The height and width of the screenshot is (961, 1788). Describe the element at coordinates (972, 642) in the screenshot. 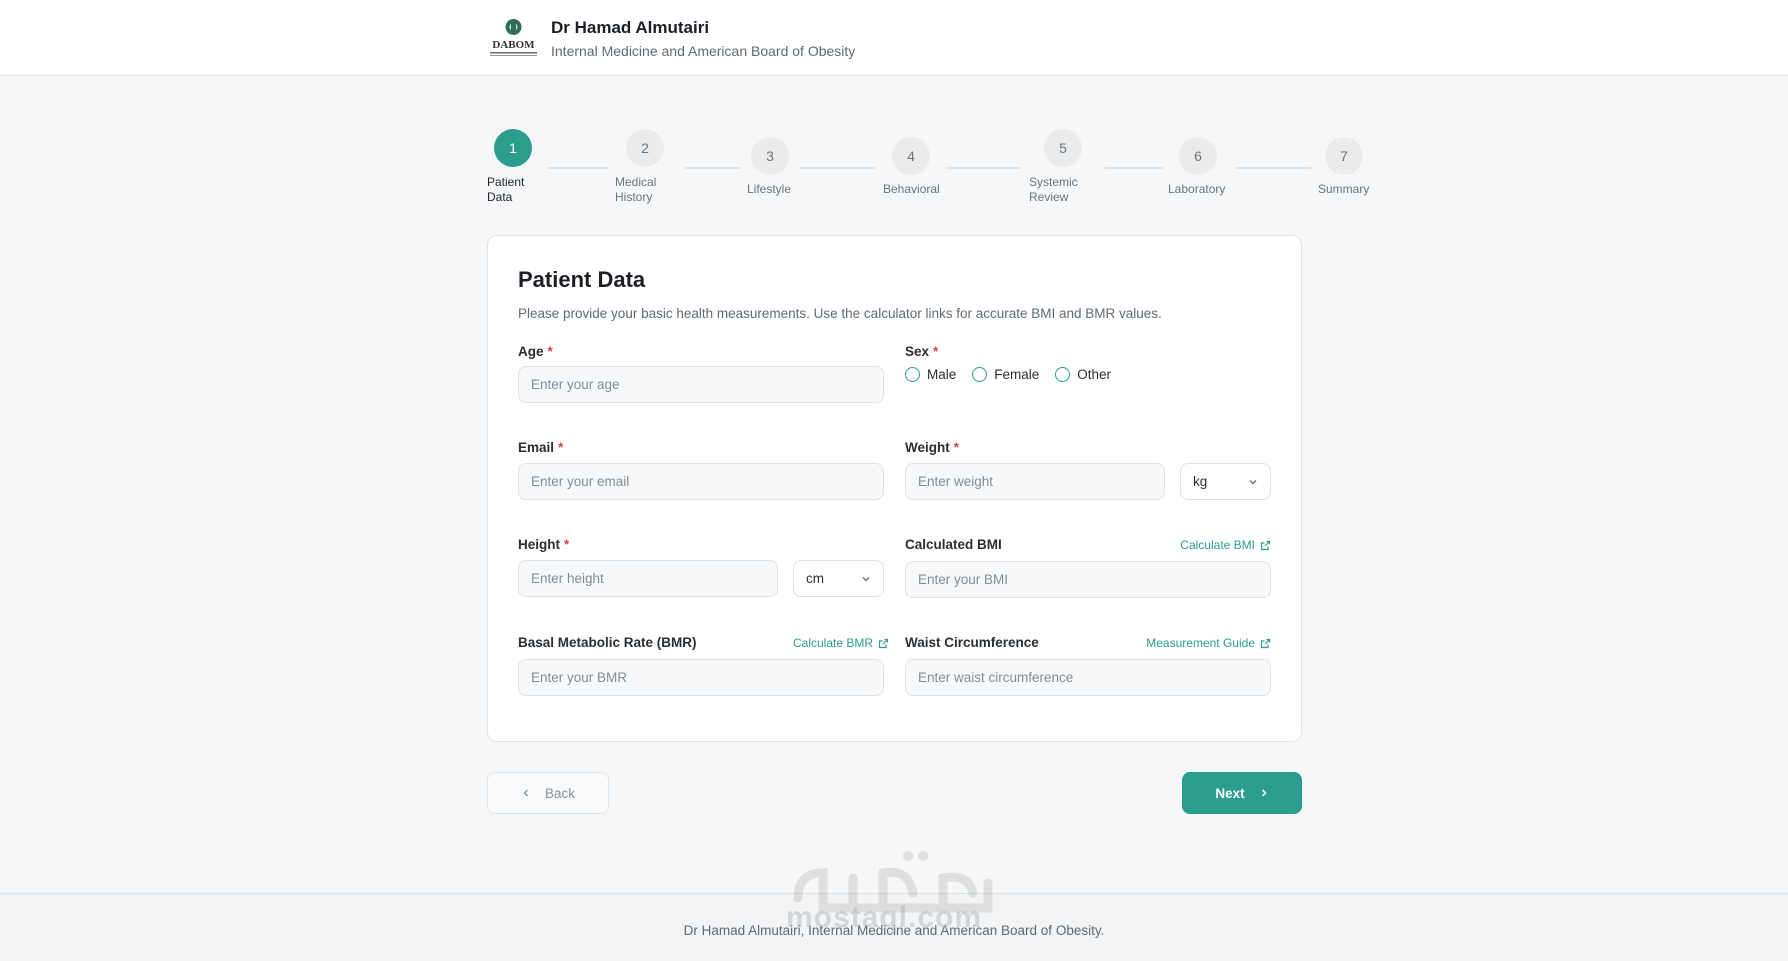

I see `waist-label: Waist Circumference` at that location.